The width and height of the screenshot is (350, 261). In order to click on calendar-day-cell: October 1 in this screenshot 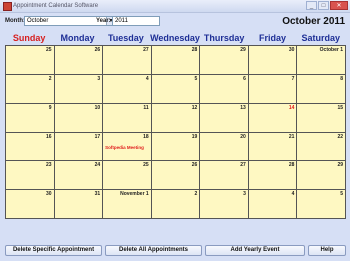, I will do `click(321, 60)`.